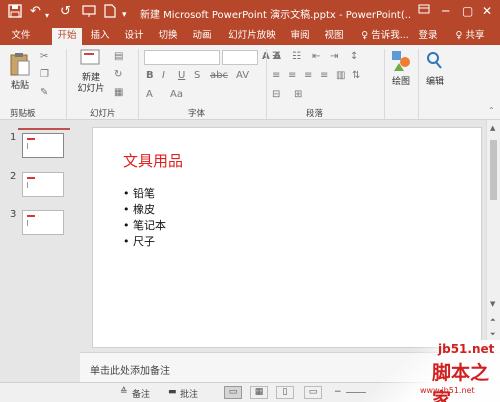 This screenshot has width=500, height=402. What do you see at coordinates (276, 76) in the screenshot?
I see `align-left-icon: ≡` at bounding box center [276, 76].